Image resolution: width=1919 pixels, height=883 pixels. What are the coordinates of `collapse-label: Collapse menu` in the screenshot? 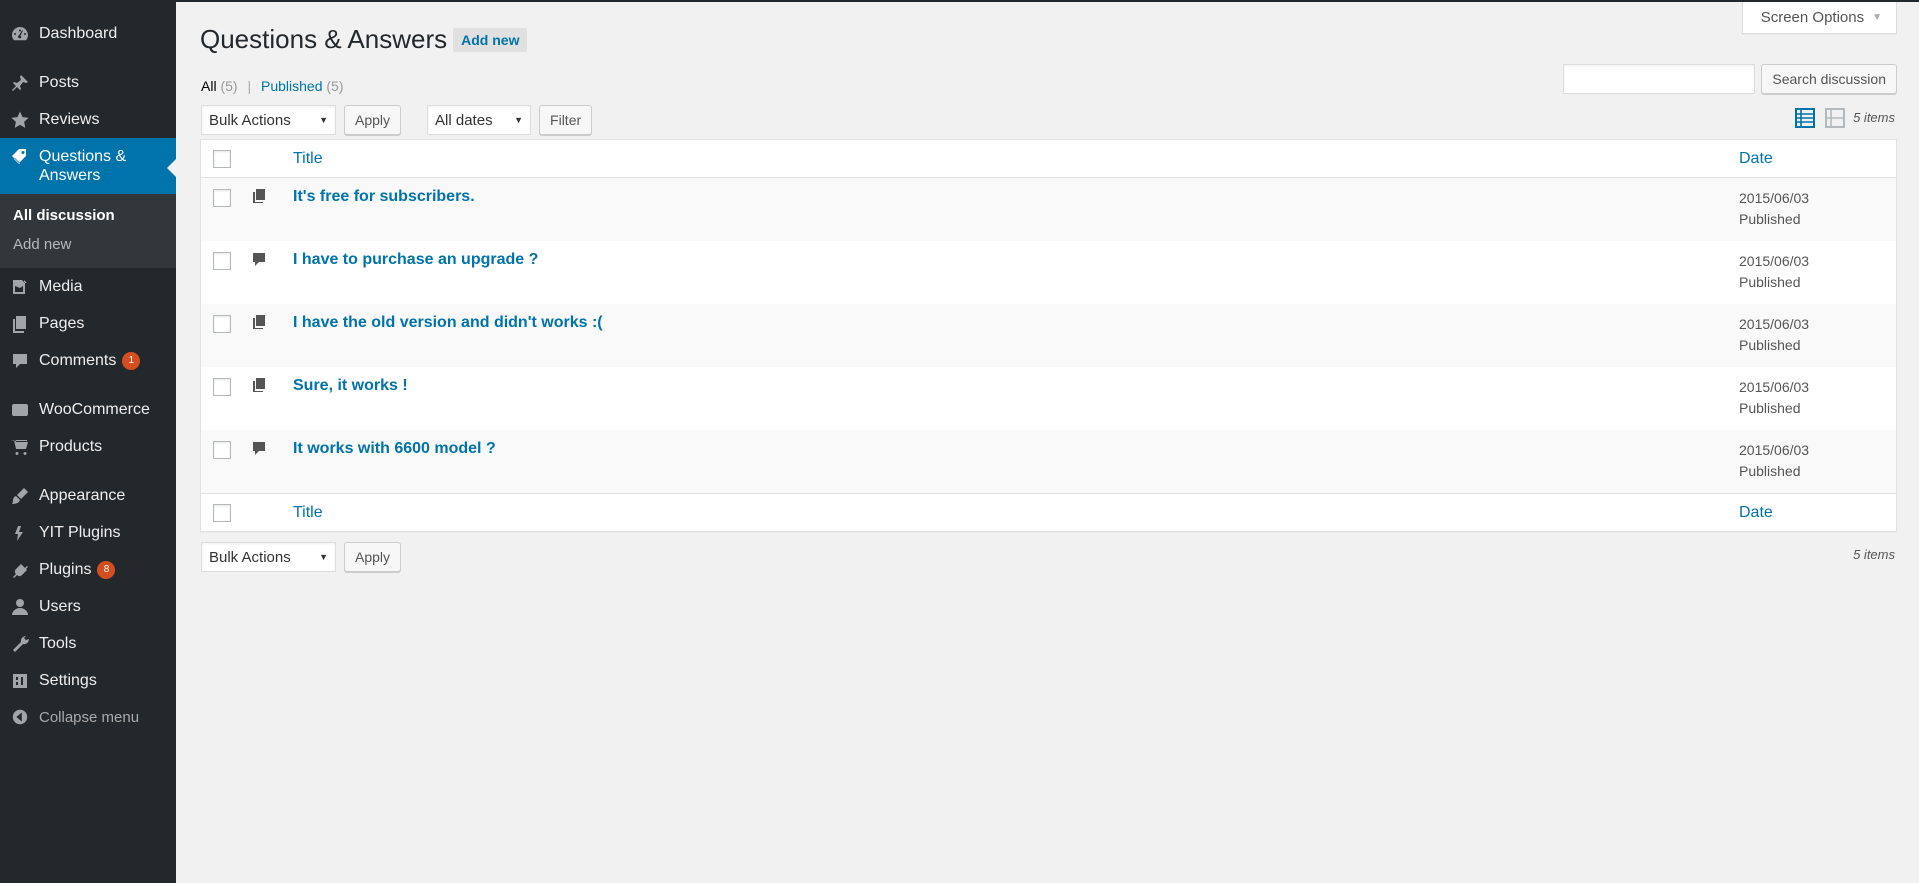 It's located at (89, 717).